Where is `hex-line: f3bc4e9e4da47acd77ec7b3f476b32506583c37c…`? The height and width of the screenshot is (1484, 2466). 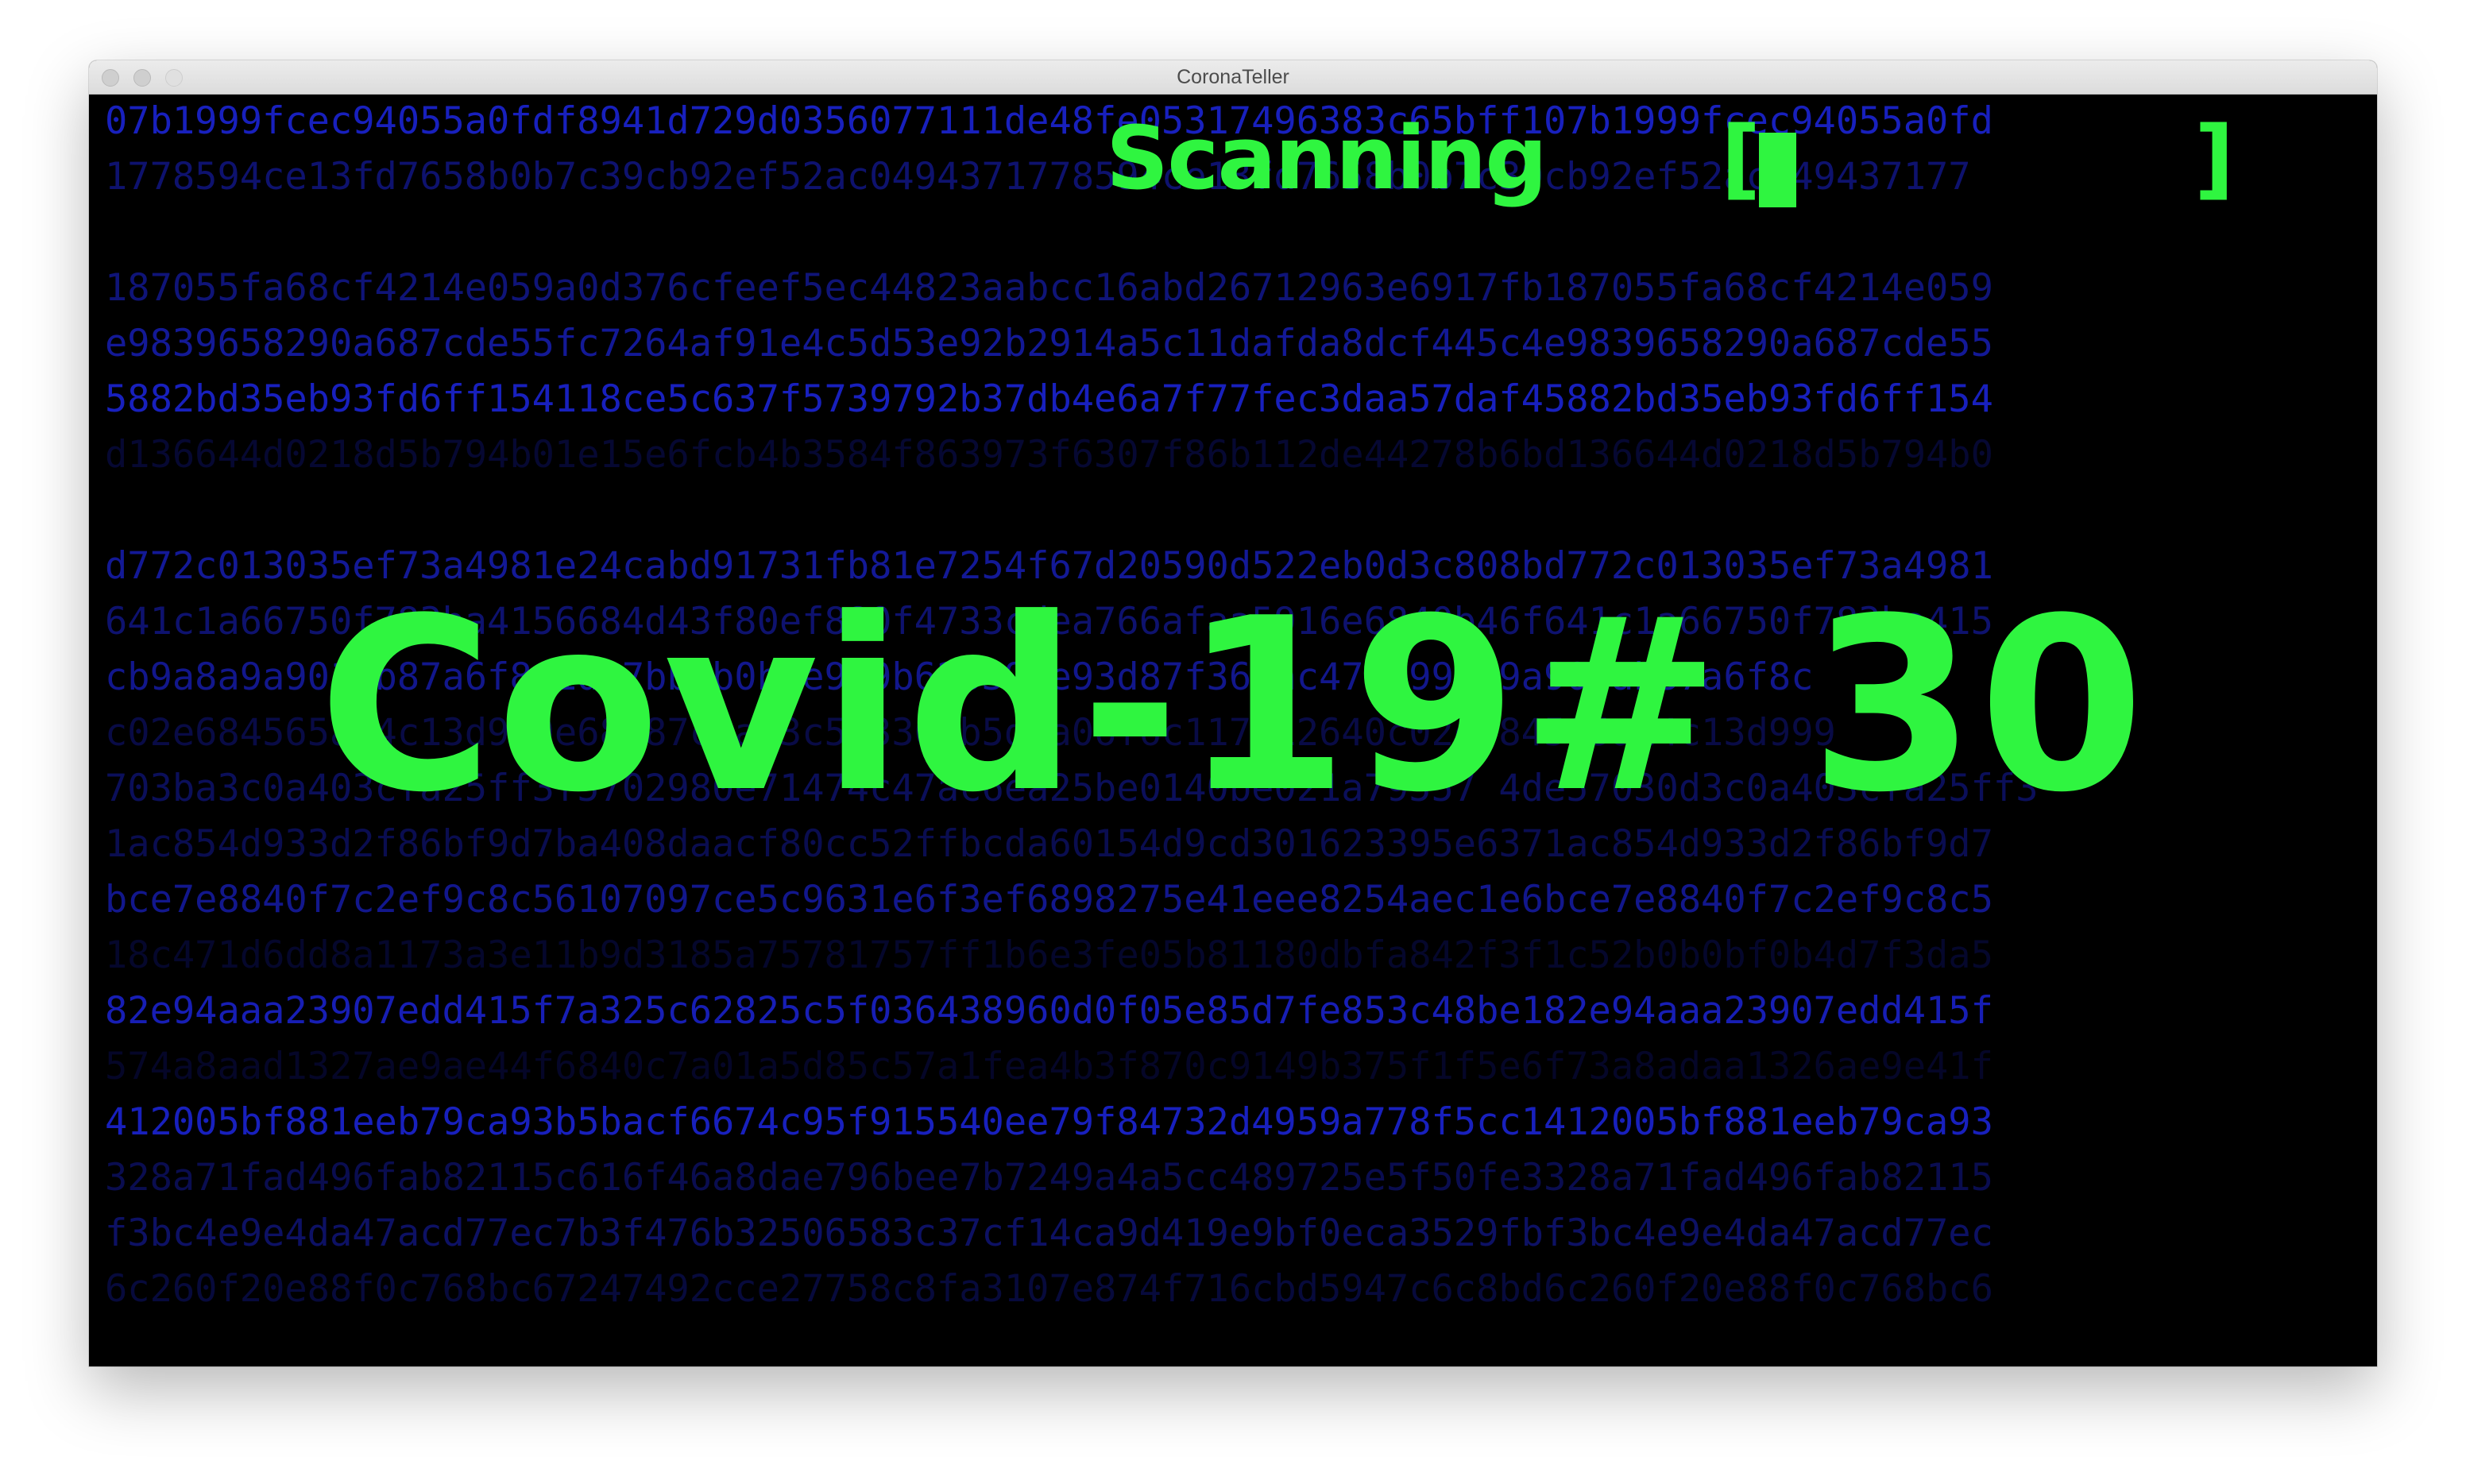 hex-line: f3bc4e9e4da47acd77ec7b3f476b32506583c37c… is located at coordinates (1049, 1233).